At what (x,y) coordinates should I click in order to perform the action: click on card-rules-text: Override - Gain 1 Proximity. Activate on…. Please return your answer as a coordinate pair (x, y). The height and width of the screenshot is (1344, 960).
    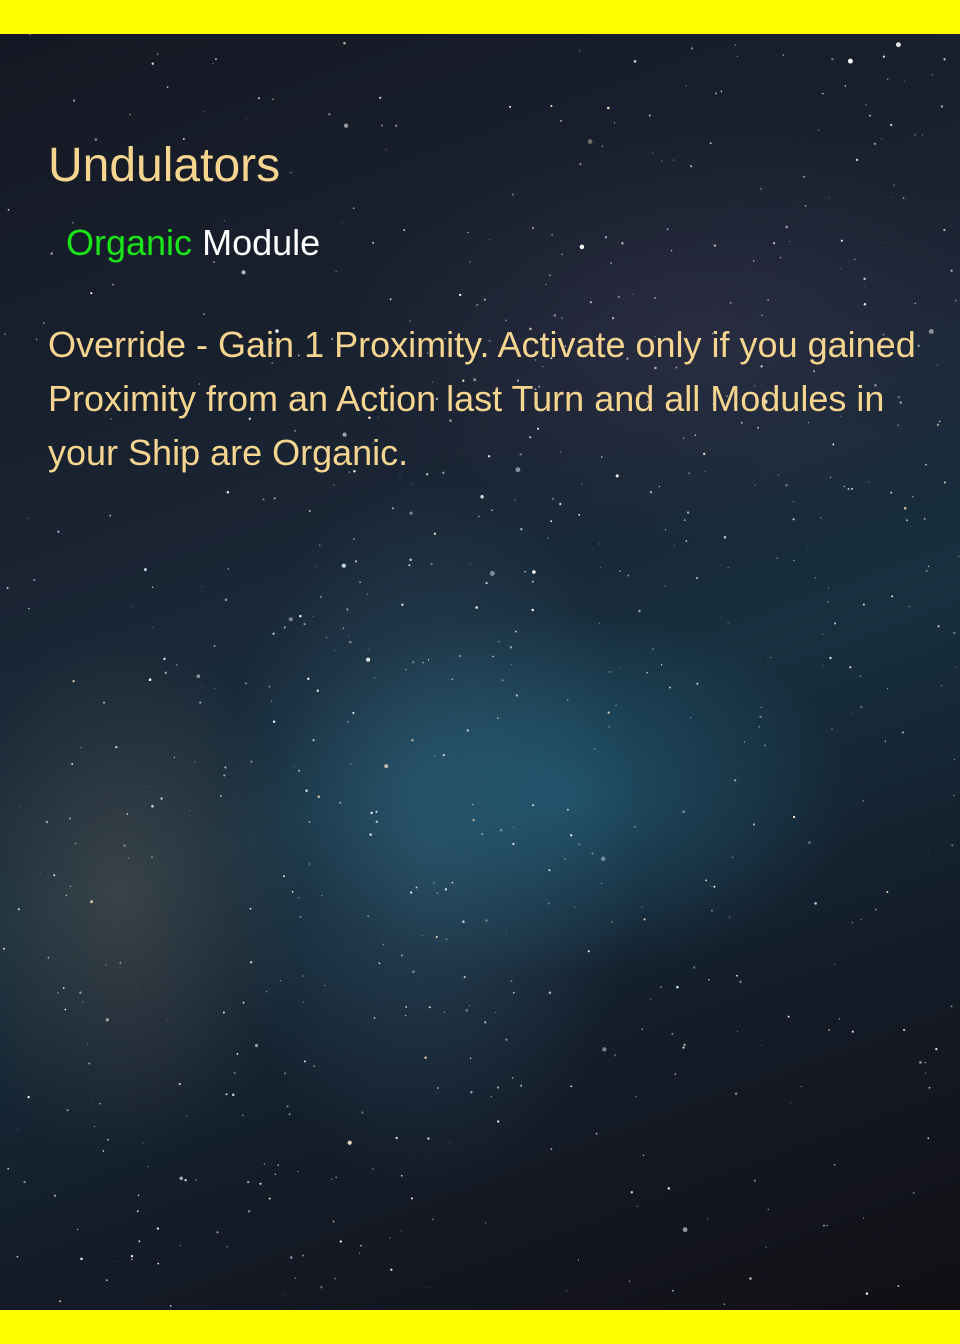
    Looking at the image, I should click on (482, 398).